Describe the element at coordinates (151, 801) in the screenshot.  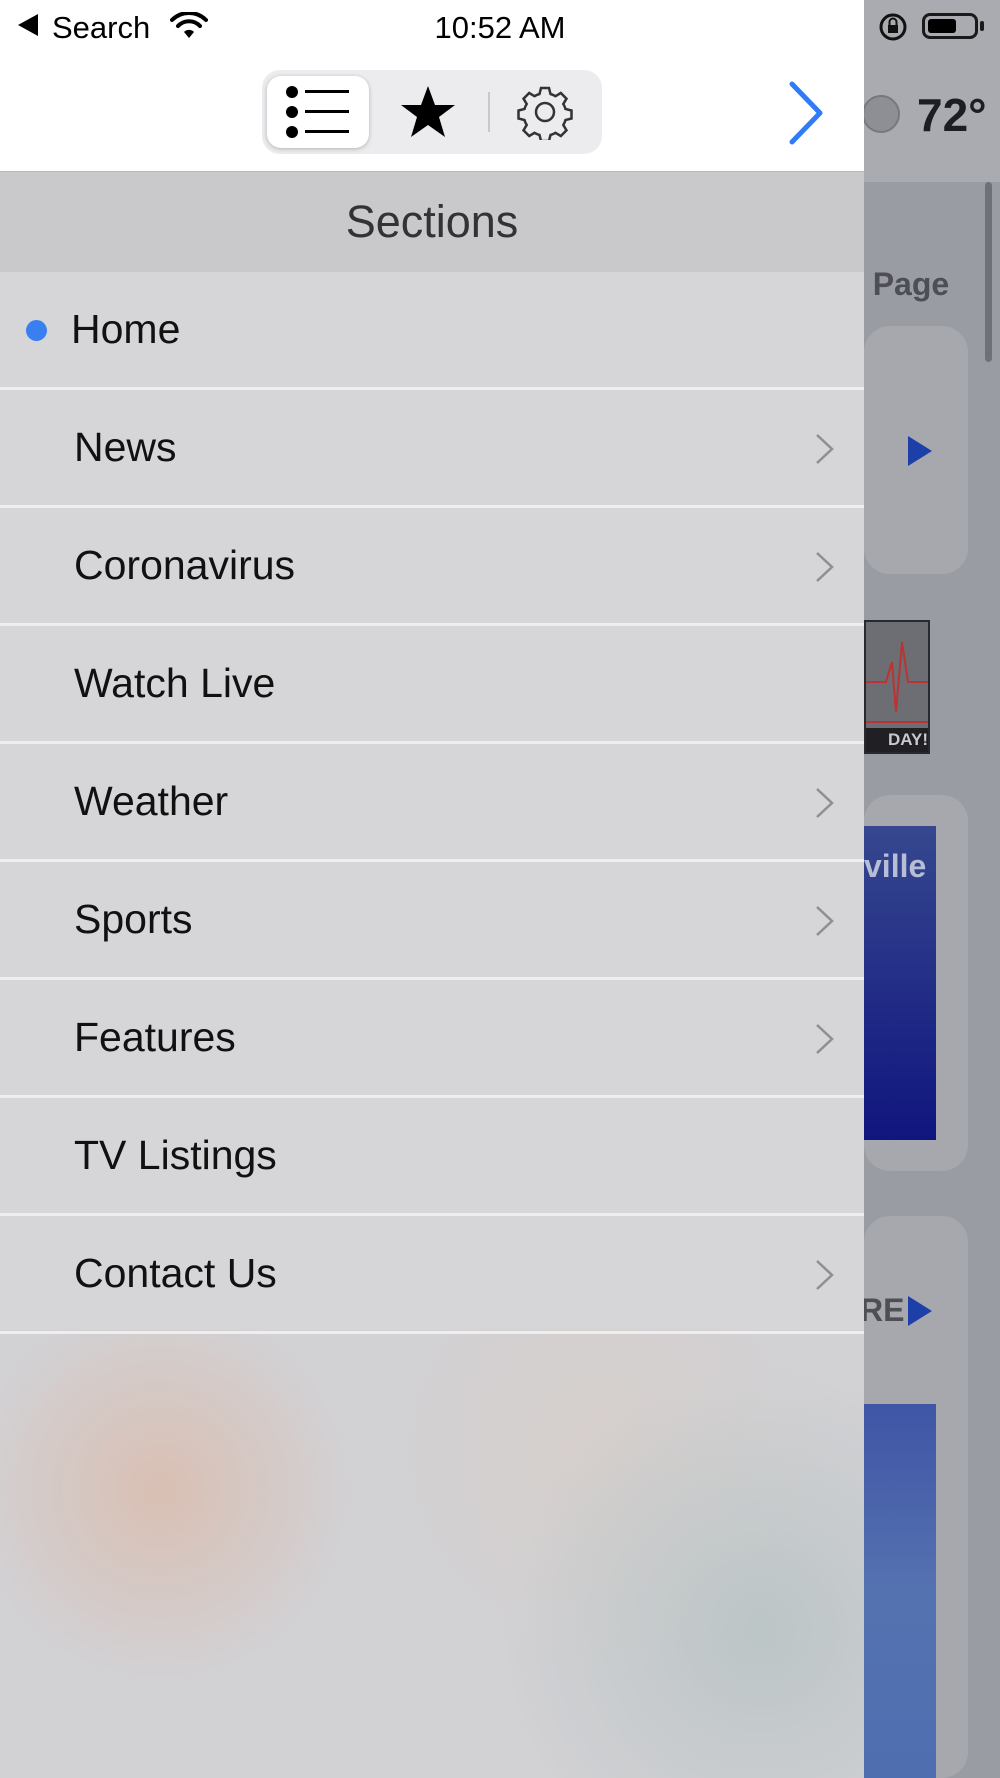
I see `menu-item-label: Weather` at that location.